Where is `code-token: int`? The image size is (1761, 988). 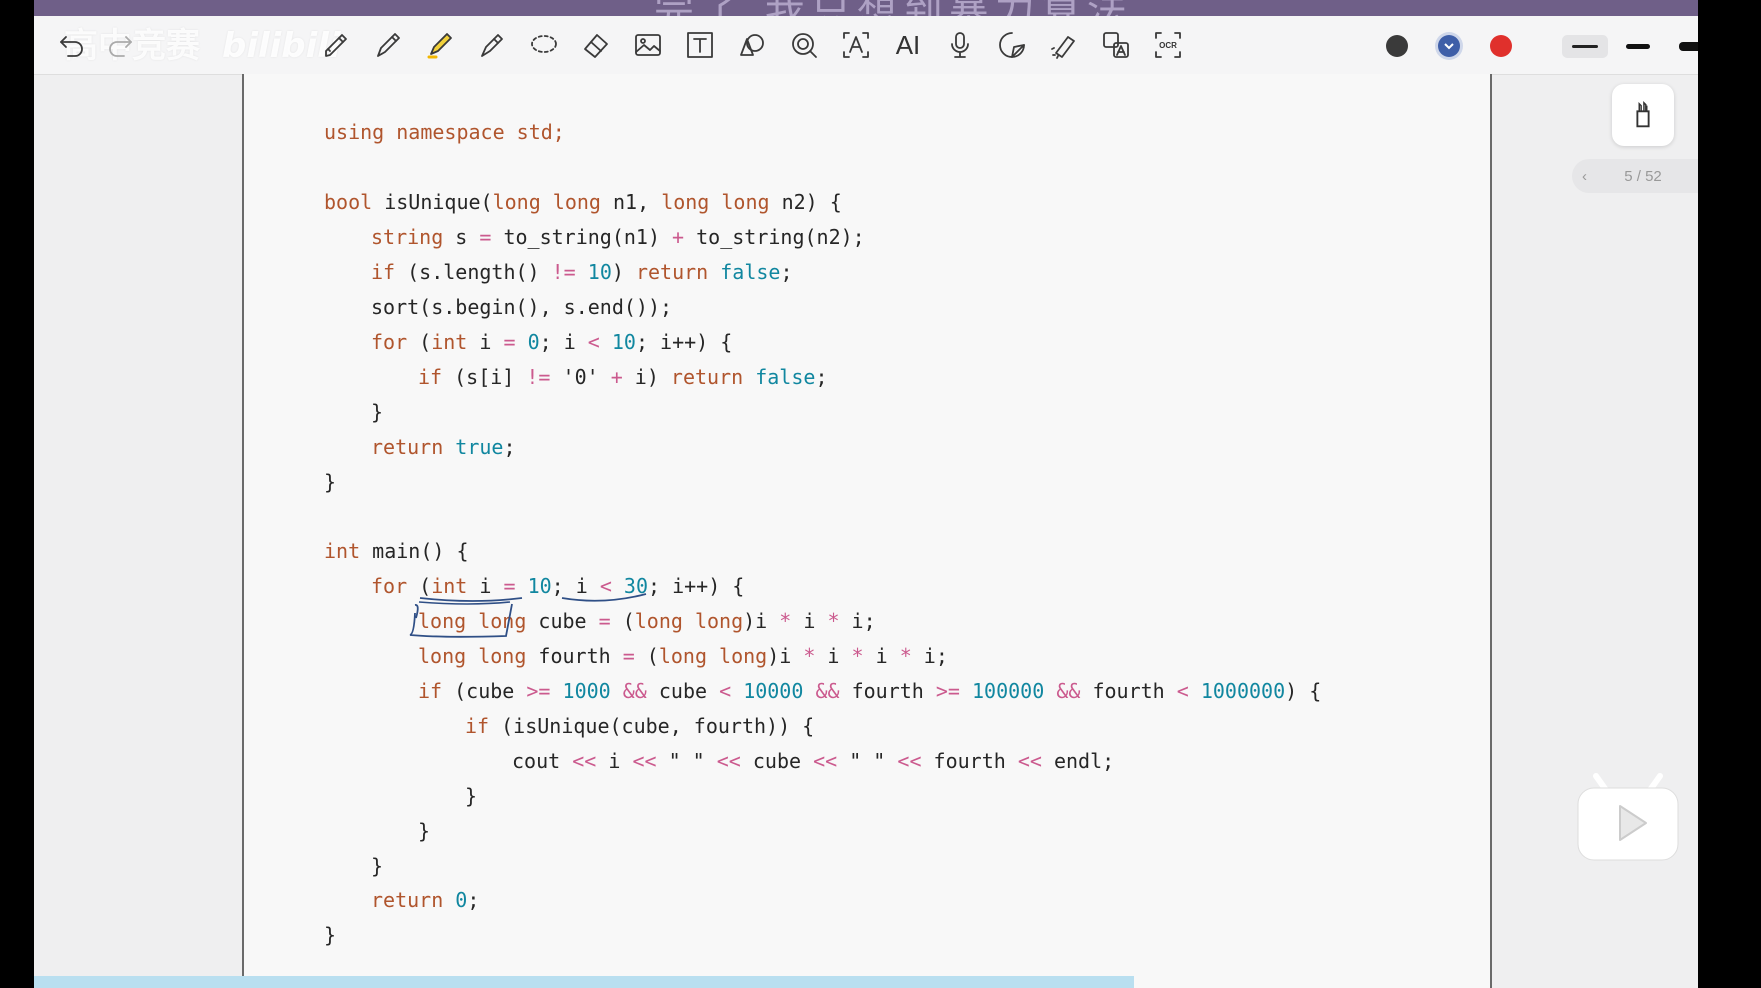
code-token: int is located at coordinates (449, 586).